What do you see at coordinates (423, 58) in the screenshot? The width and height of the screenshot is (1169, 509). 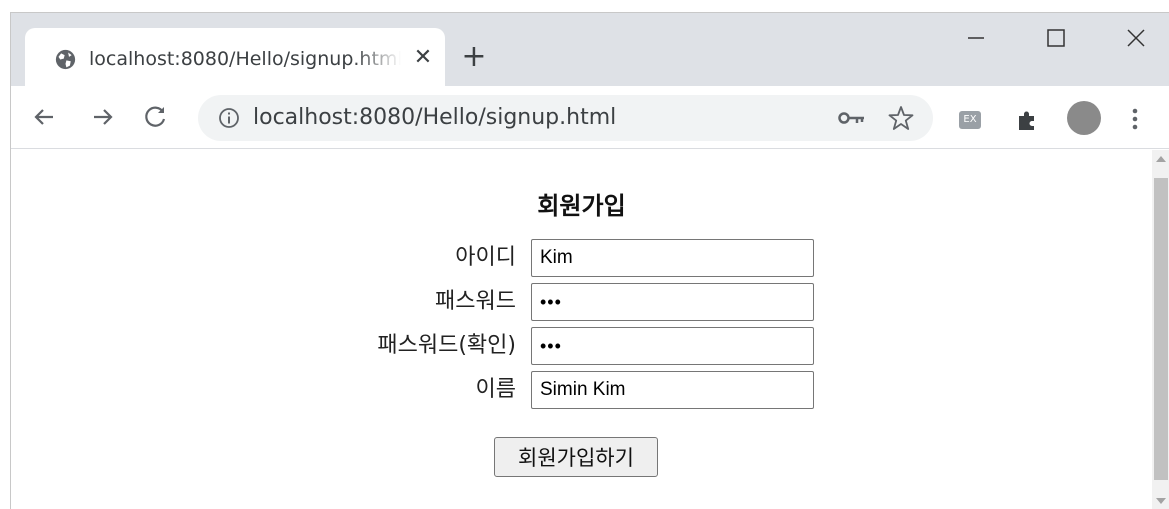 I see `tab-close-icon: ✕` at bounding box center [423, 58].